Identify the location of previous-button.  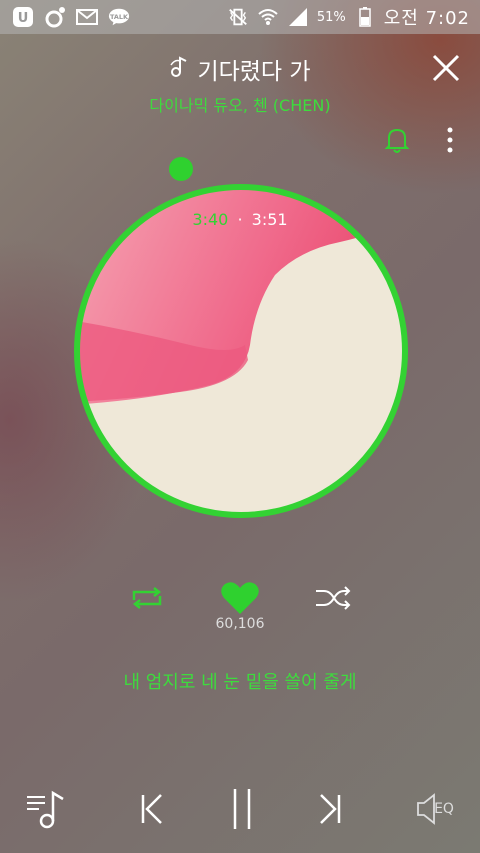
(152, 809).